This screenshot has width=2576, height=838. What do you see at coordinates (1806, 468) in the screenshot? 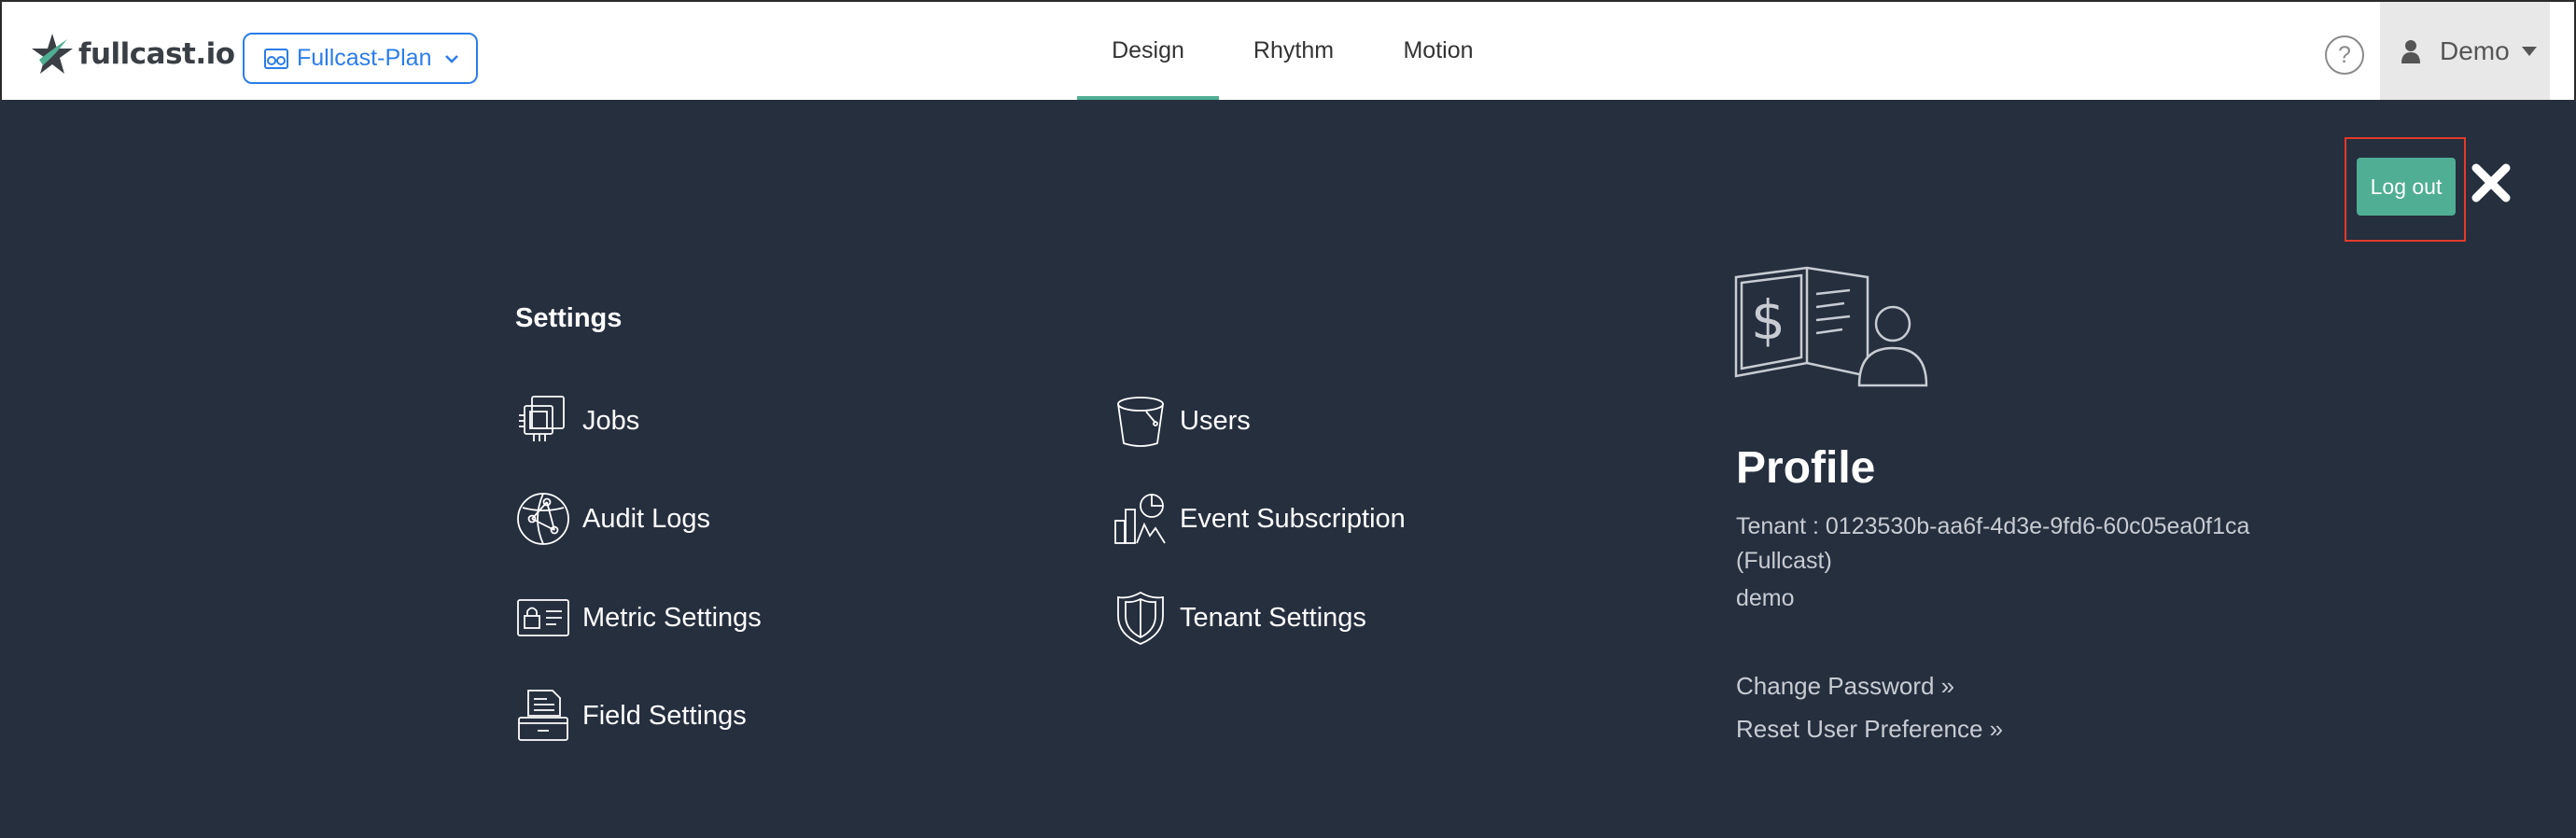
I see `profile-title: Profile` at bounding box center [1806, 468].